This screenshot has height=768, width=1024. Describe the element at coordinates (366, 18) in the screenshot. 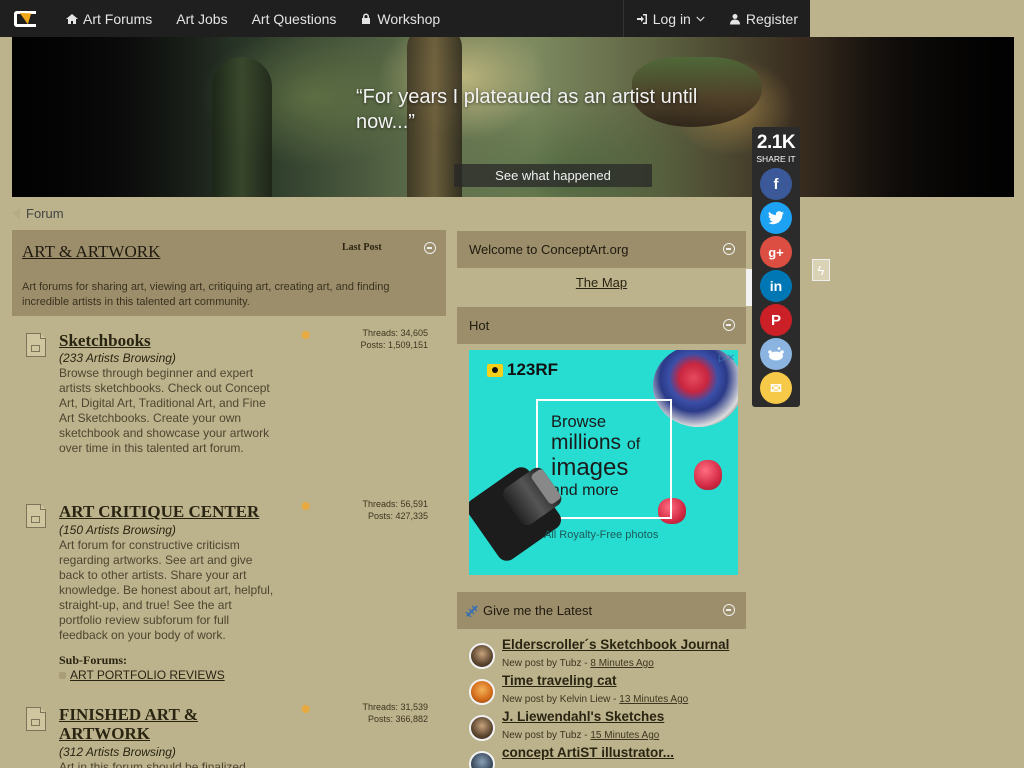

I see `lock-icon` at that location.